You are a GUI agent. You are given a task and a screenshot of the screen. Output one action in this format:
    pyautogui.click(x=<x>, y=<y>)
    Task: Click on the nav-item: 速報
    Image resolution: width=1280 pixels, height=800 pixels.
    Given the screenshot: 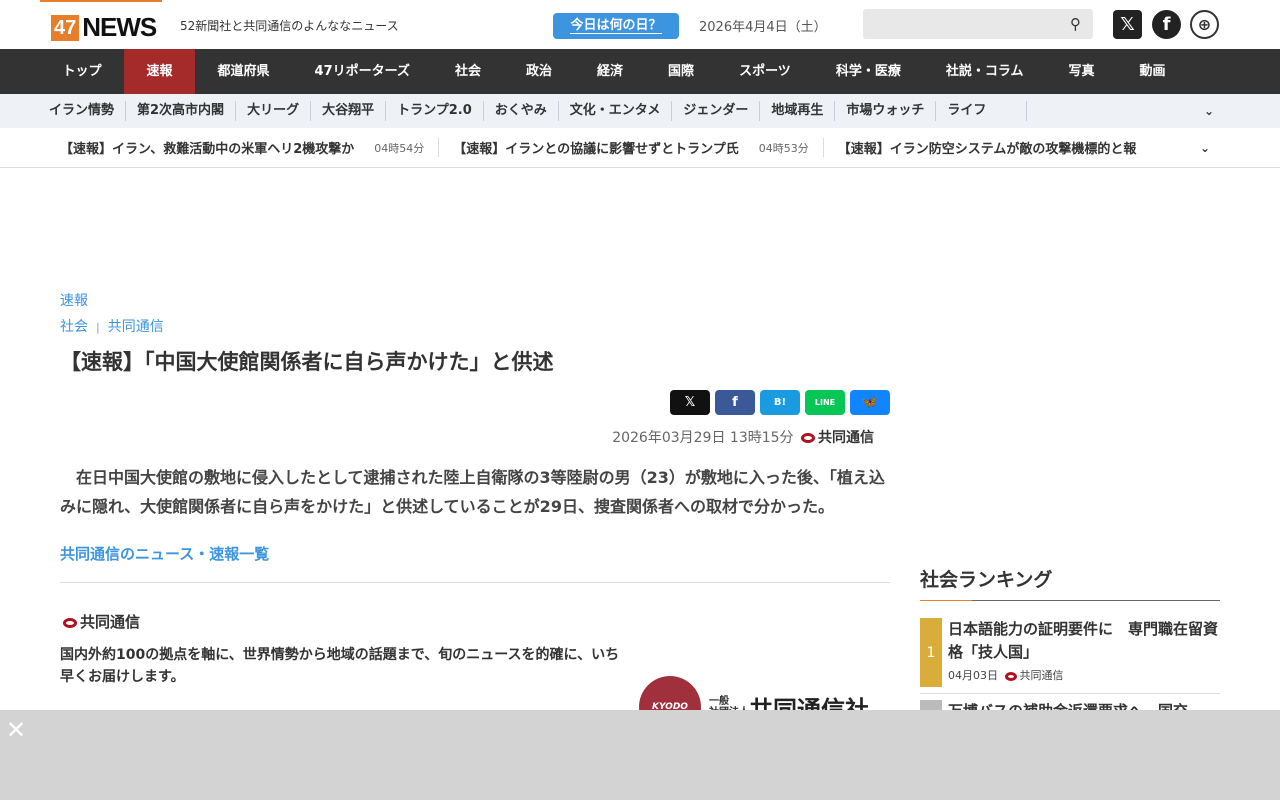 What is the action you would take?
    pyautogui.click(x=160, y=71)
    